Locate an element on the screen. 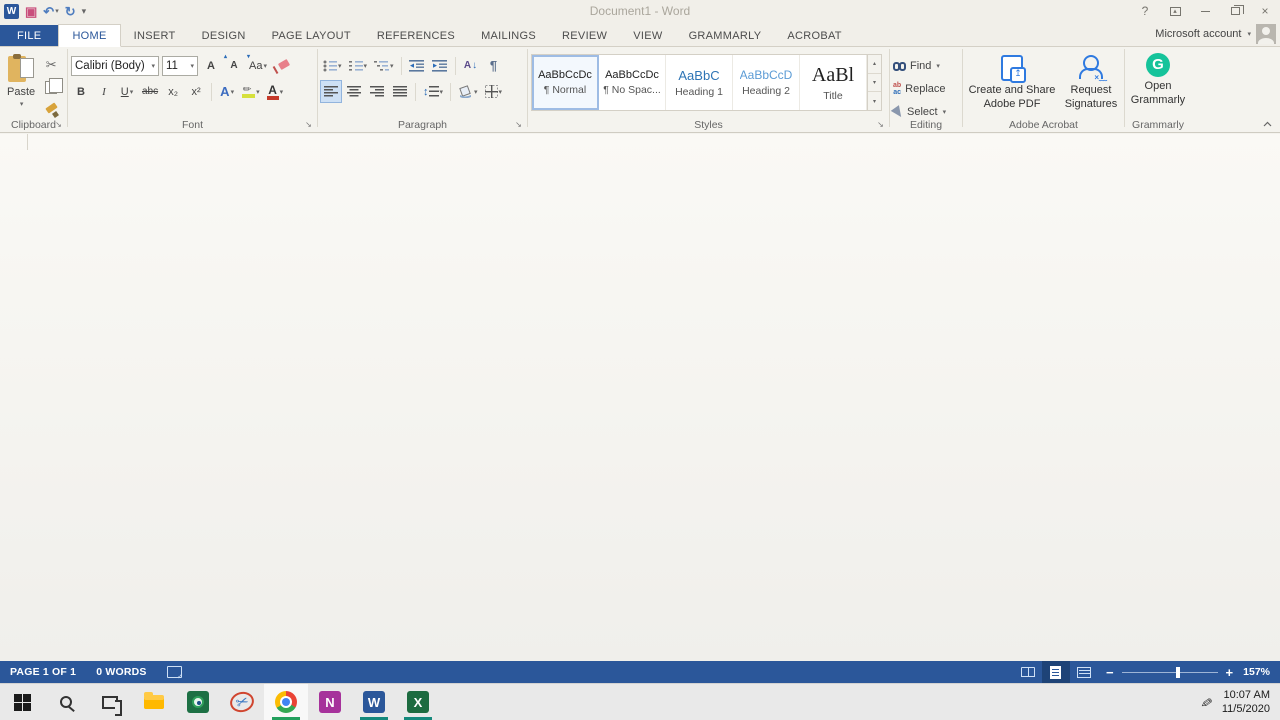 Image resolution: width=1280 pixels, height=720 pixels. decrease-indent-button is located at coordinates (417, 65).